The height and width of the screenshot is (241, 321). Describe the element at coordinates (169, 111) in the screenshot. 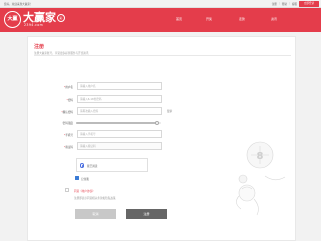

I see `eye-toggle-icon: 显示` at that location.